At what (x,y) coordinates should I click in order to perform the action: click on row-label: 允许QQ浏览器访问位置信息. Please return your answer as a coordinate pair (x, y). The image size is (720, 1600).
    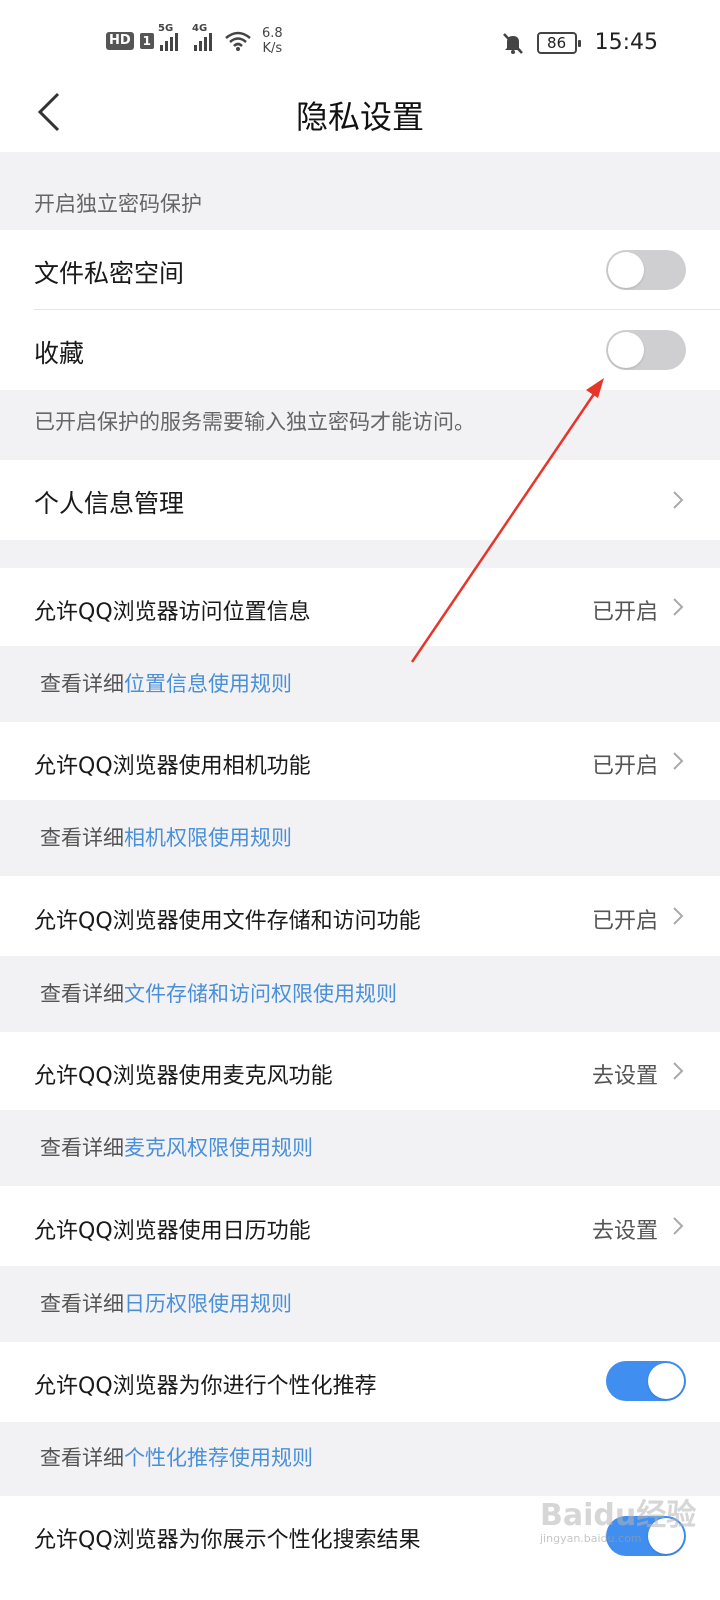
    Looking at the image, I should click on (172, 612).